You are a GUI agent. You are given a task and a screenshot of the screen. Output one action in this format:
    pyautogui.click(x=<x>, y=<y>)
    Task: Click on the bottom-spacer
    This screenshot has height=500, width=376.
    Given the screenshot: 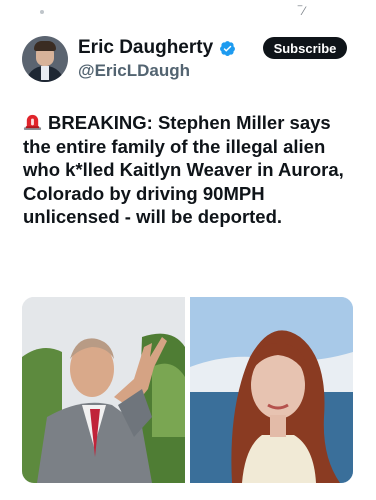 What is the action you would take?
    pyautogui.click(x=188, y=495)
    